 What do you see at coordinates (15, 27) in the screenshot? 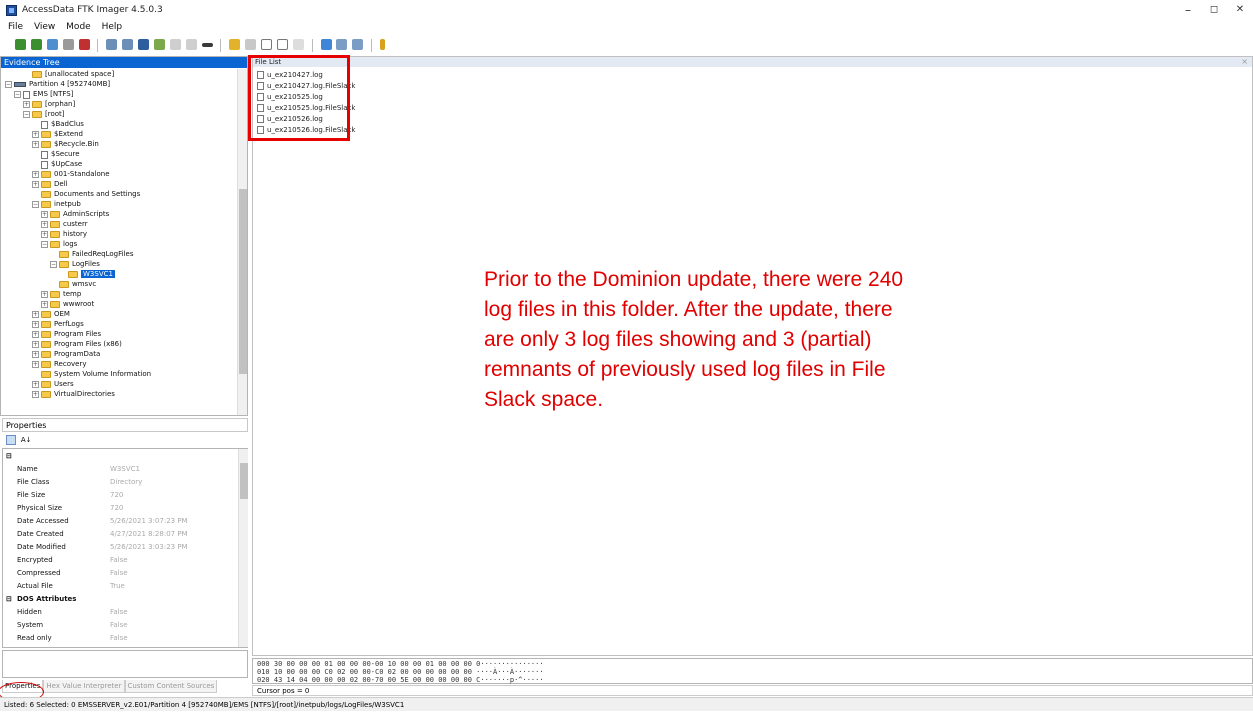
I see `menu-file: File` at bounding box center [15, 27].